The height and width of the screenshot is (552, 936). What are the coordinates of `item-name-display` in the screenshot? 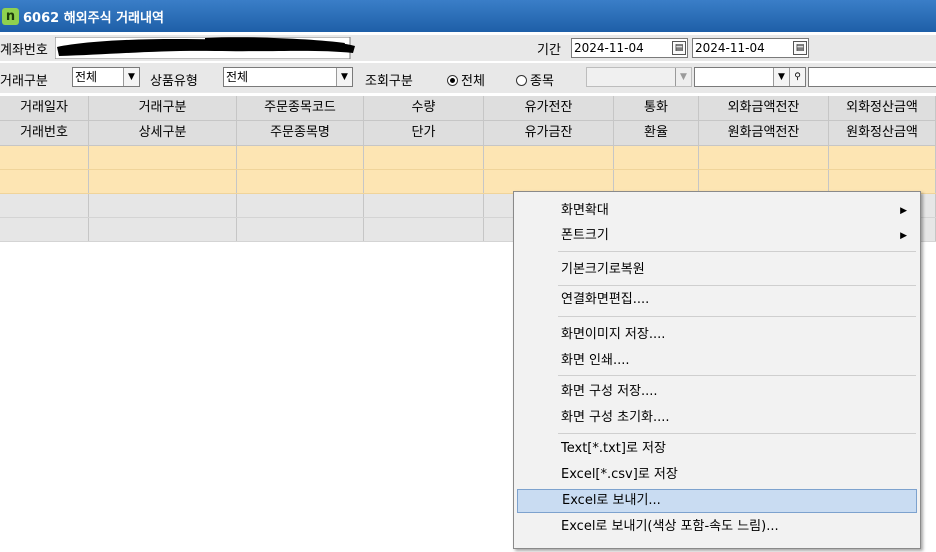 It's located at (872, 77).